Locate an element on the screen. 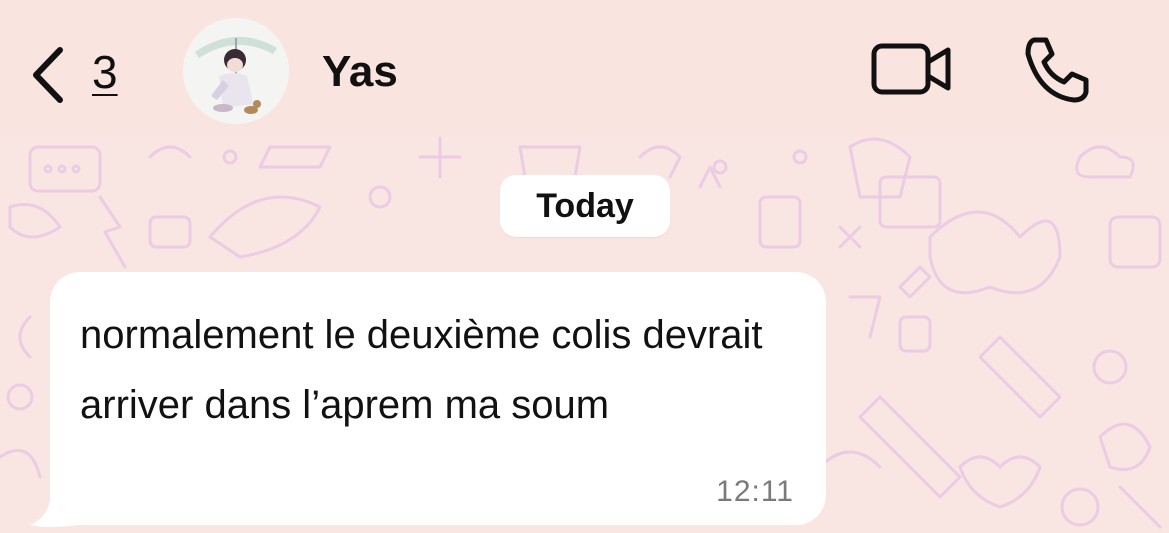 This screenshot has height=533, width=1169. video-camera-icon is located at coordinates (911, 69).